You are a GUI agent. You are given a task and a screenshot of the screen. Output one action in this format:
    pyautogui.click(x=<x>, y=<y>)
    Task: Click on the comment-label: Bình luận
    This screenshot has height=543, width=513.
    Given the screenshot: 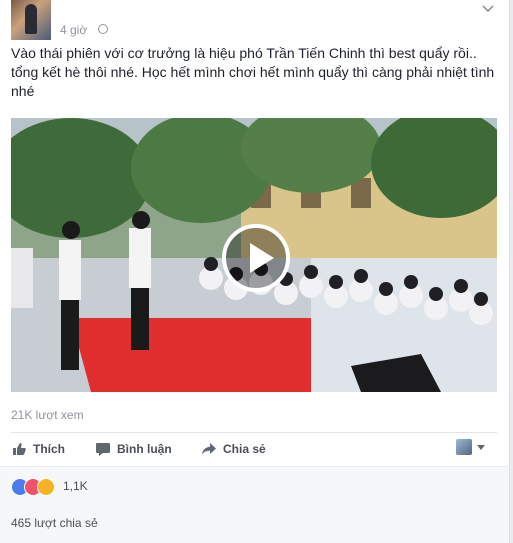 What is the action you would take?
    pyautogui.click(x=144, y=449)
    